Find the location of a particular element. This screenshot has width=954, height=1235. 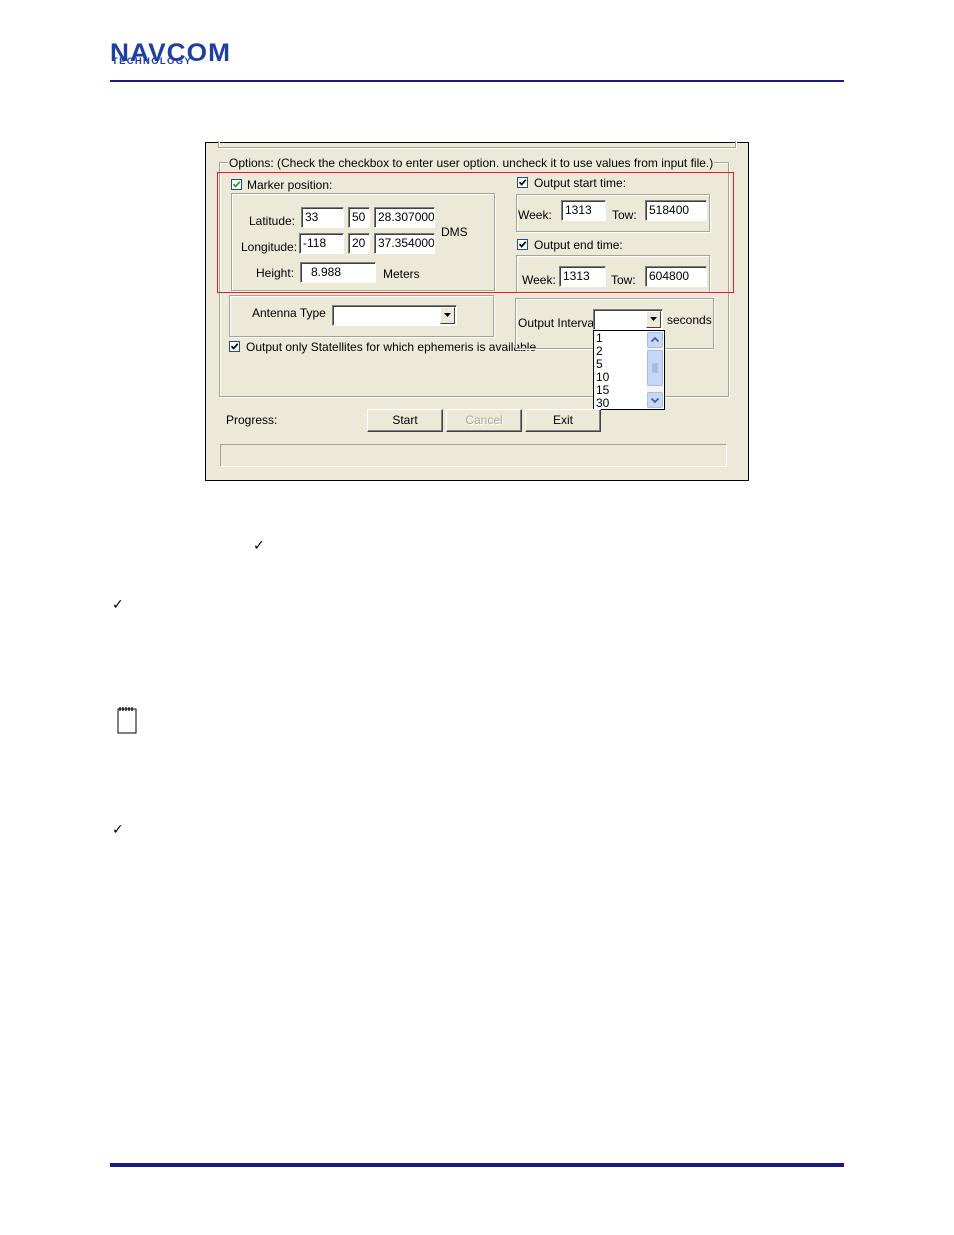

antenna-type-label: Antenna Type is located at coordinates (289, 313).